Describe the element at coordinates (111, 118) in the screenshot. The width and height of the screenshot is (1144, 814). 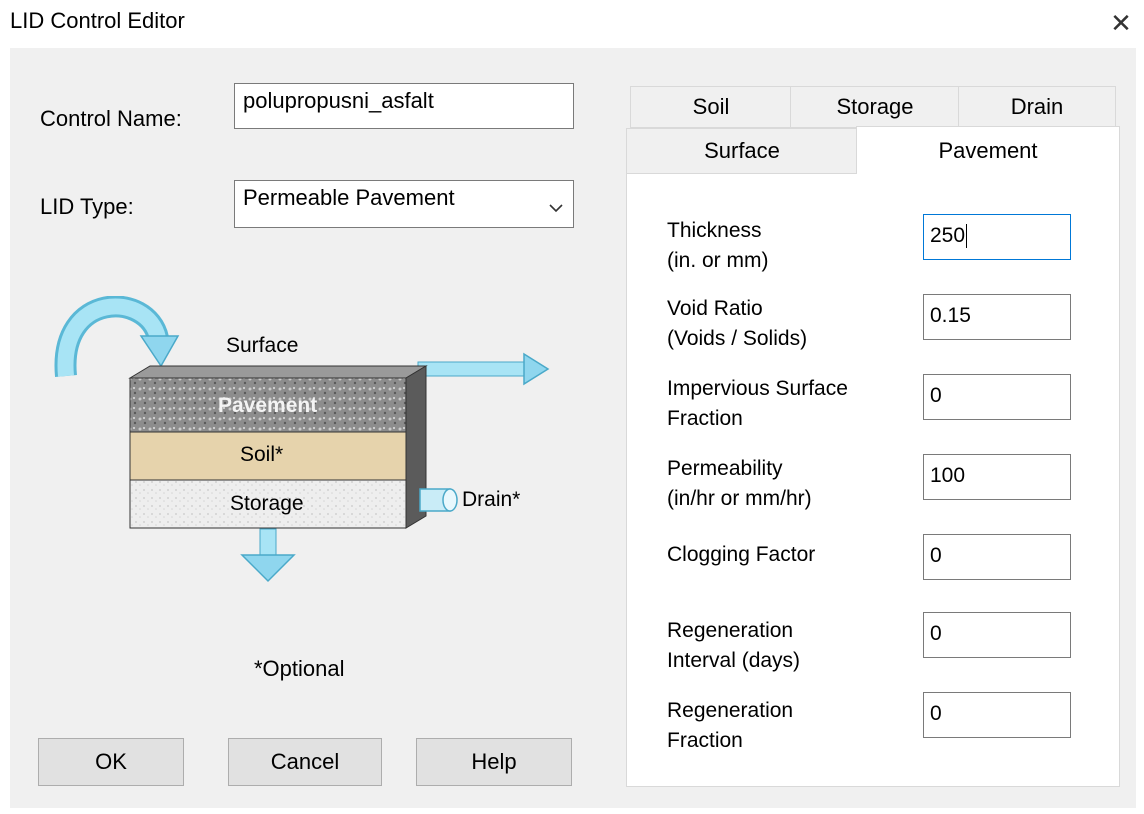
I see `control-name-label: Control Name:` at that location.